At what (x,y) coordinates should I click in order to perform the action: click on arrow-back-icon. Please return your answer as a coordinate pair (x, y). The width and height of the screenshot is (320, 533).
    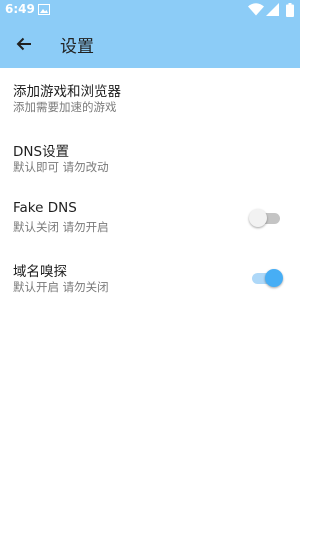
    Looking at the image, I should click on (23, 44).